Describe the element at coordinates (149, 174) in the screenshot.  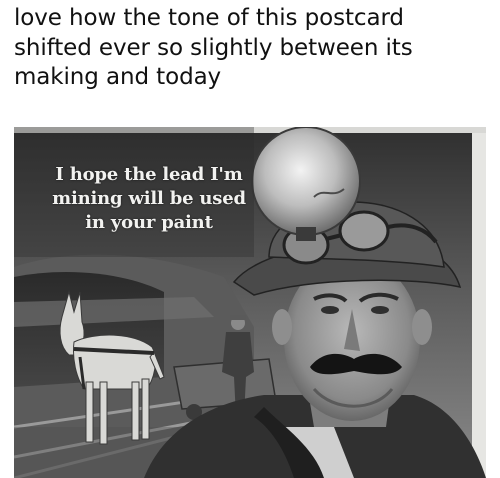
I see `postcard-text-line: I hope the lead I'm` at that location.